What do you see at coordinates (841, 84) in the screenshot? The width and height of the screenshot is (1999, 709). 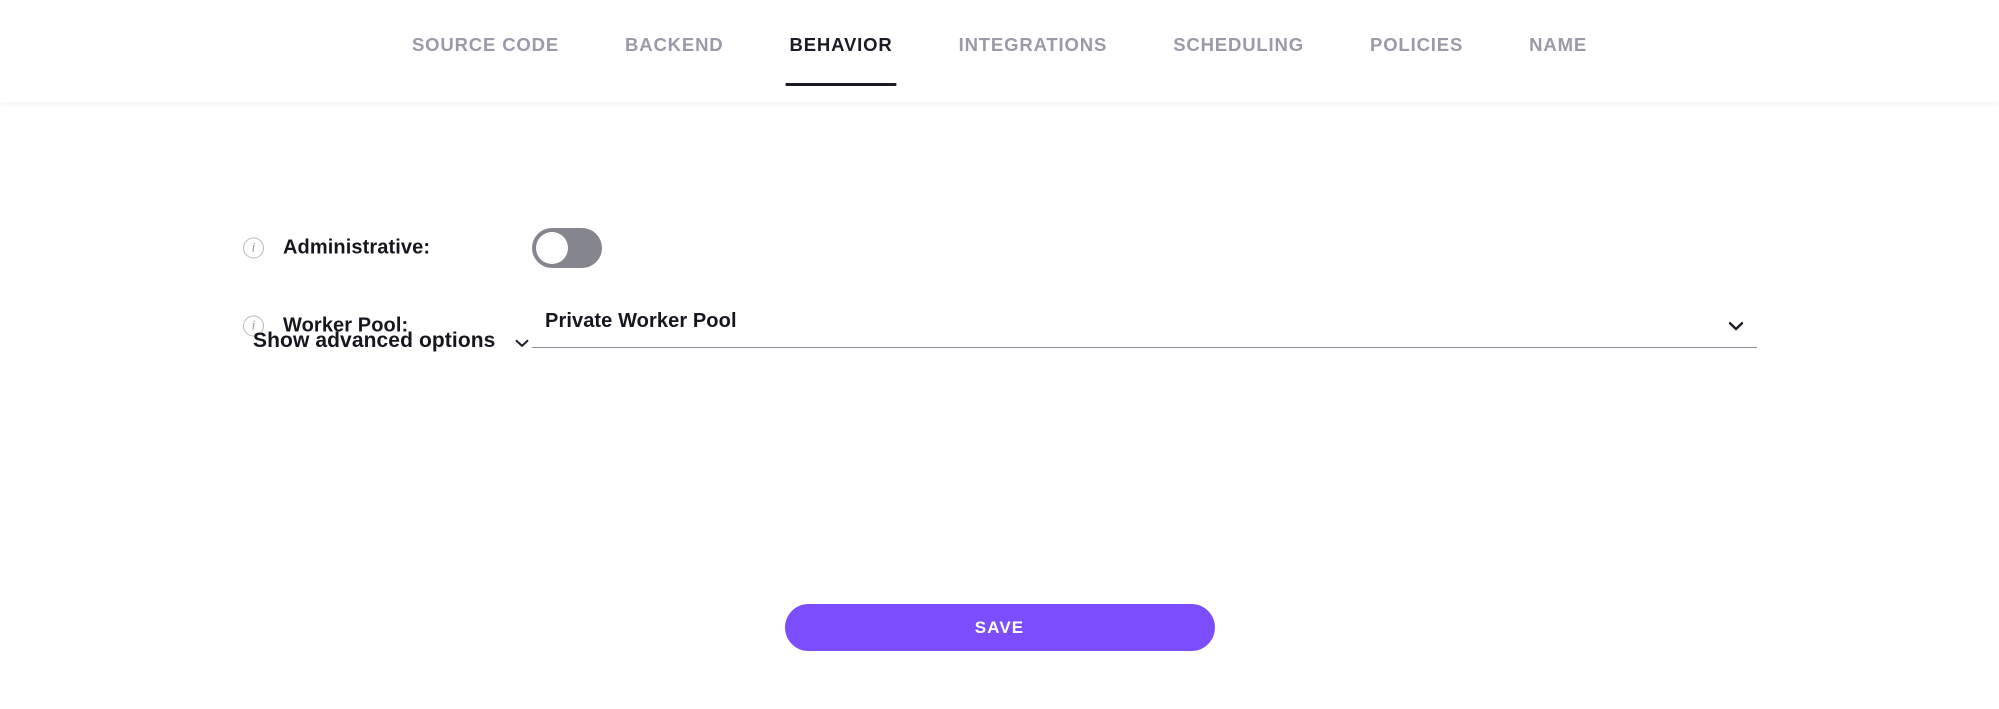 I see `tab-active-underline` at bounding box center [841, 84].